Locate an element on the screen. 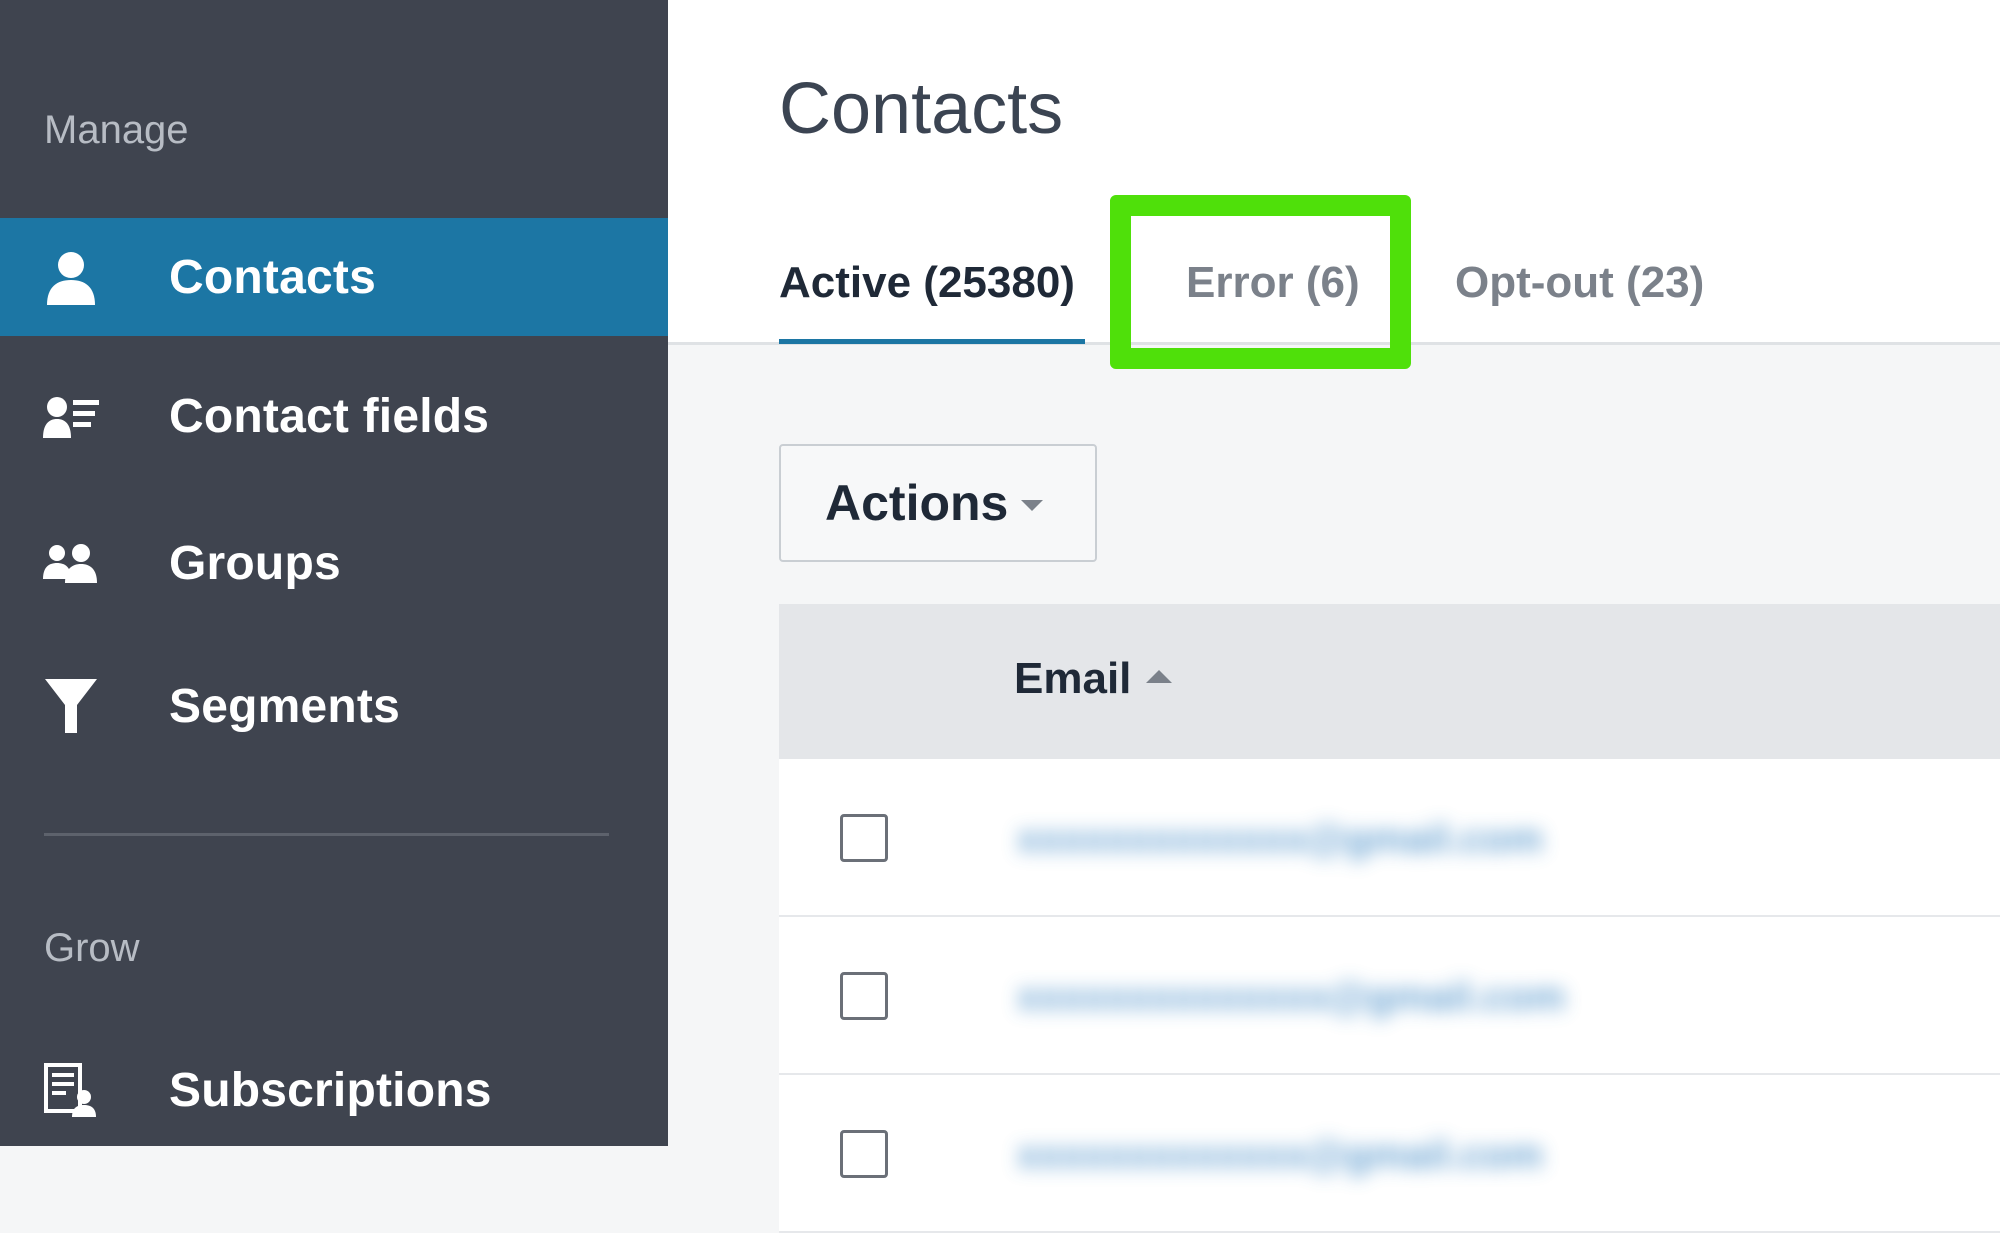 The width and height of the screenshot is (2000, 1233). tab-error: Error (6) is located at coordinates (1273, 283).